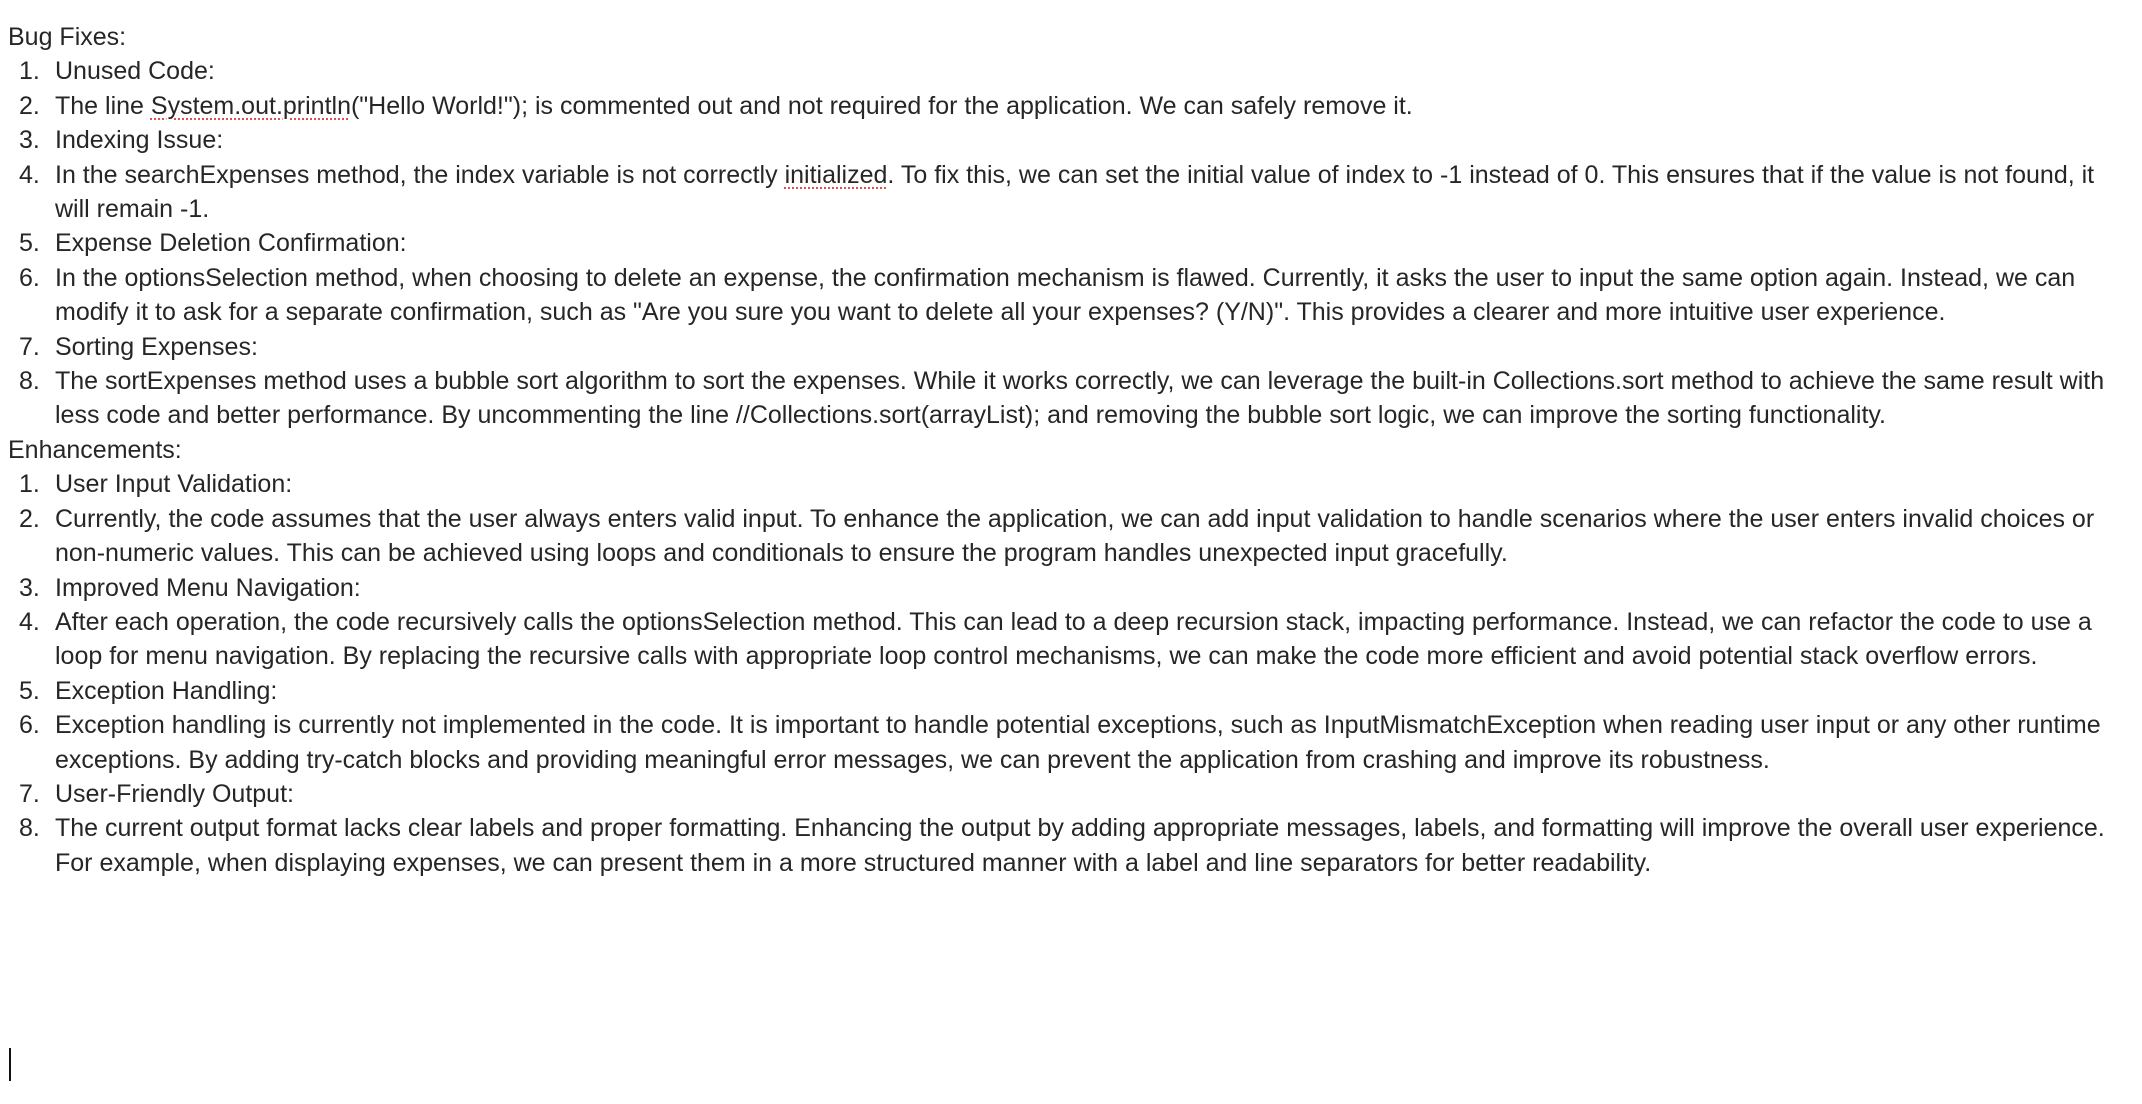 Image resolution: width=2142 pixels, height=1104 pixels. I want to click on spellcheck-flagged-word: initialized, so click(836, 175).